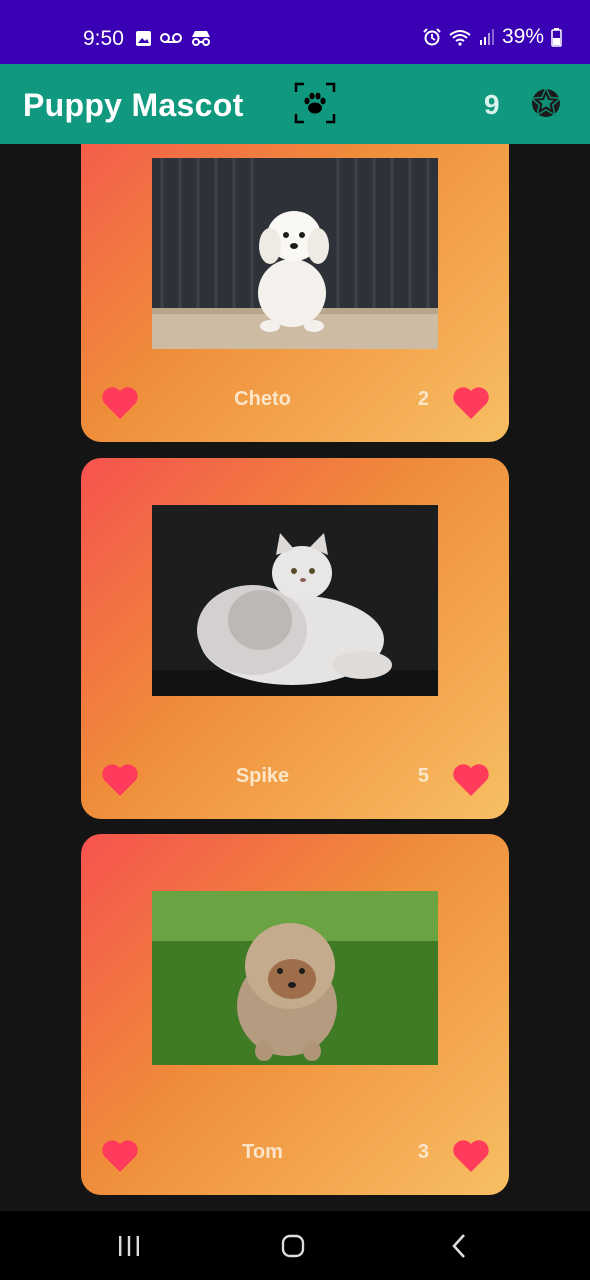 Image resolution: width=590 pixels, height=1280 pixels. I want to click on like-count: 2, so click(423, 399).